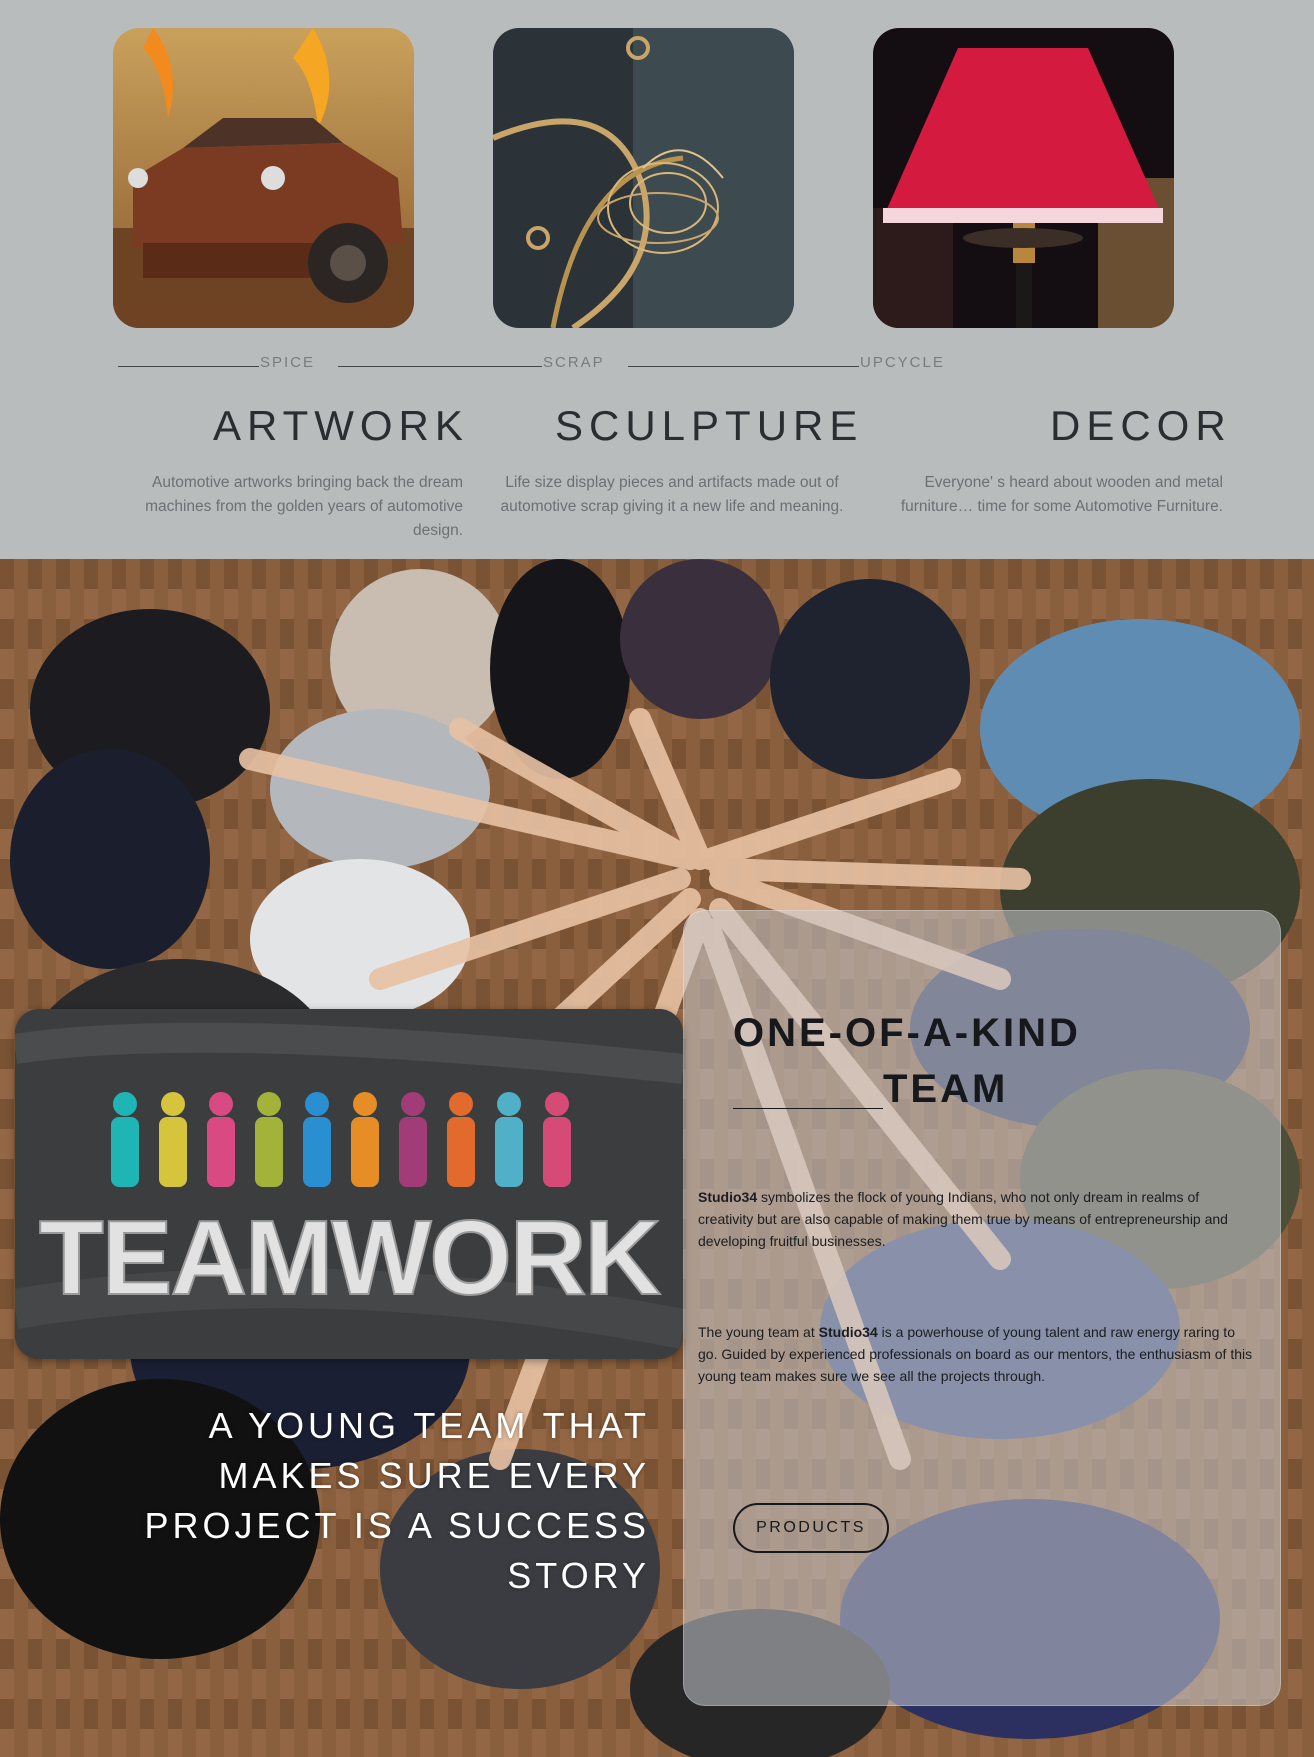 This screenshot has height=1757, width=1314. I want to click on artwork-title: ARTWORK, so click(341, 425).